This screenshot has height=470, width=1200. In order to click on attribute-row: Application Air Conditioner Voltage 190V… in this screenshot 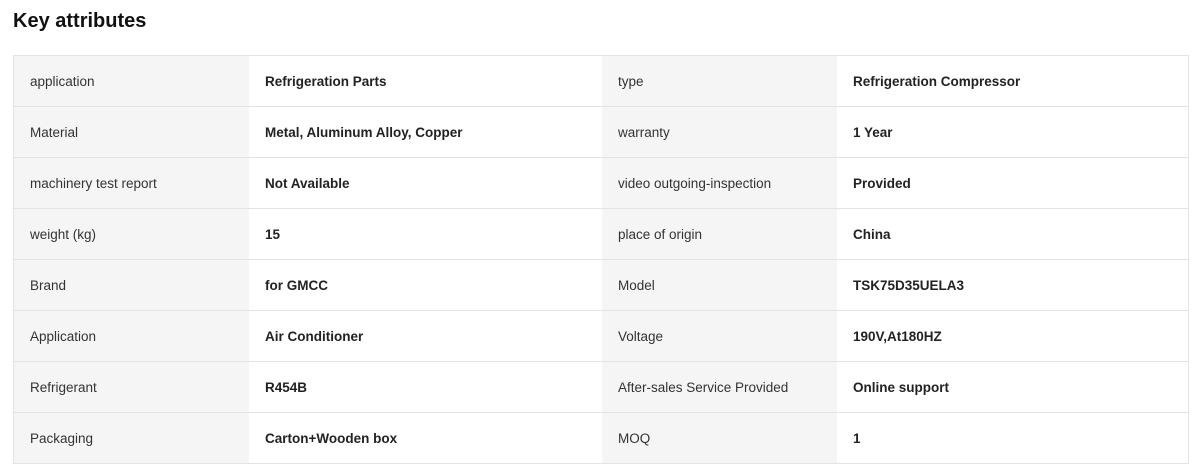, I will do `click(601, 336)`.